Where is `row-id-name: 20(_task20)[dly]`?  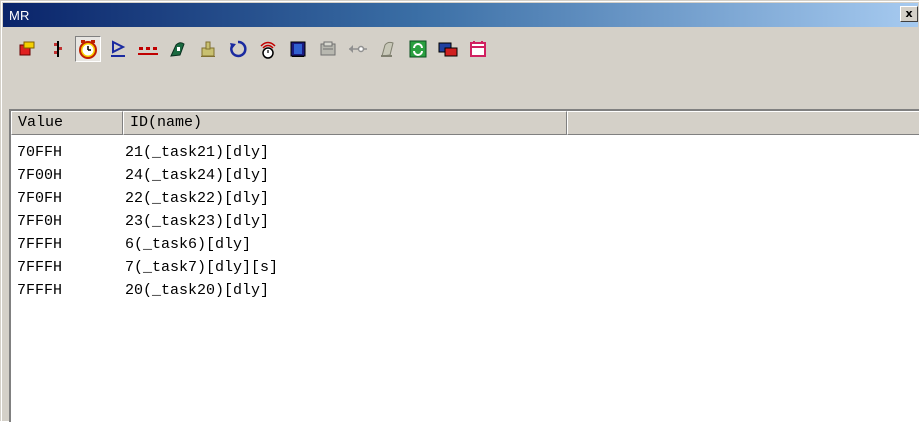 row-id-name: 20(_task20)[dly] is located at coordinates (197, 290).